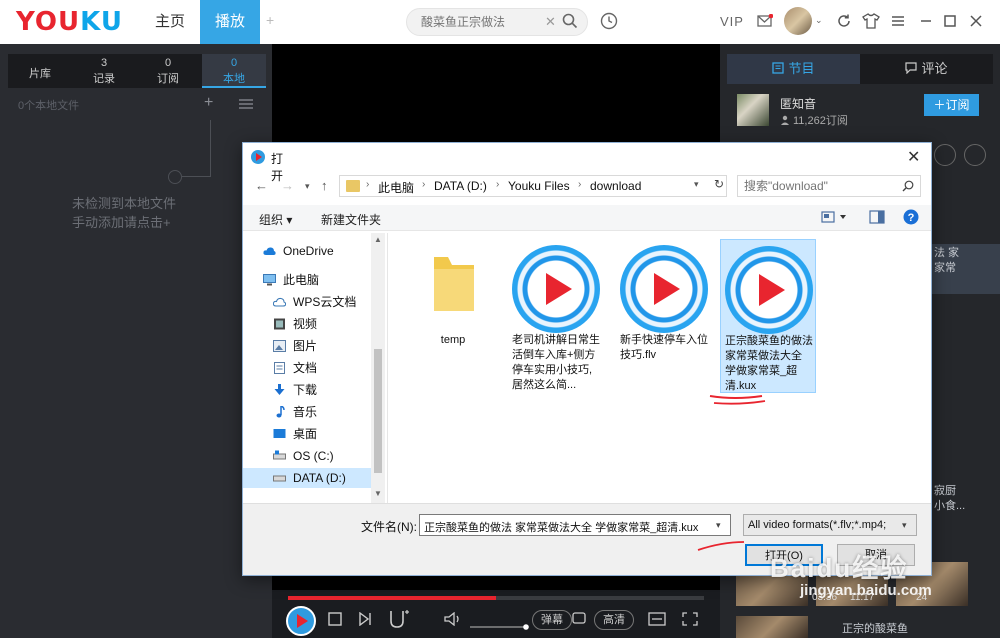  Describe the element at coordinates (866, 590) in the screenshot. I see `baidu-watermark-url: jingyan.baidu.com` at that location.